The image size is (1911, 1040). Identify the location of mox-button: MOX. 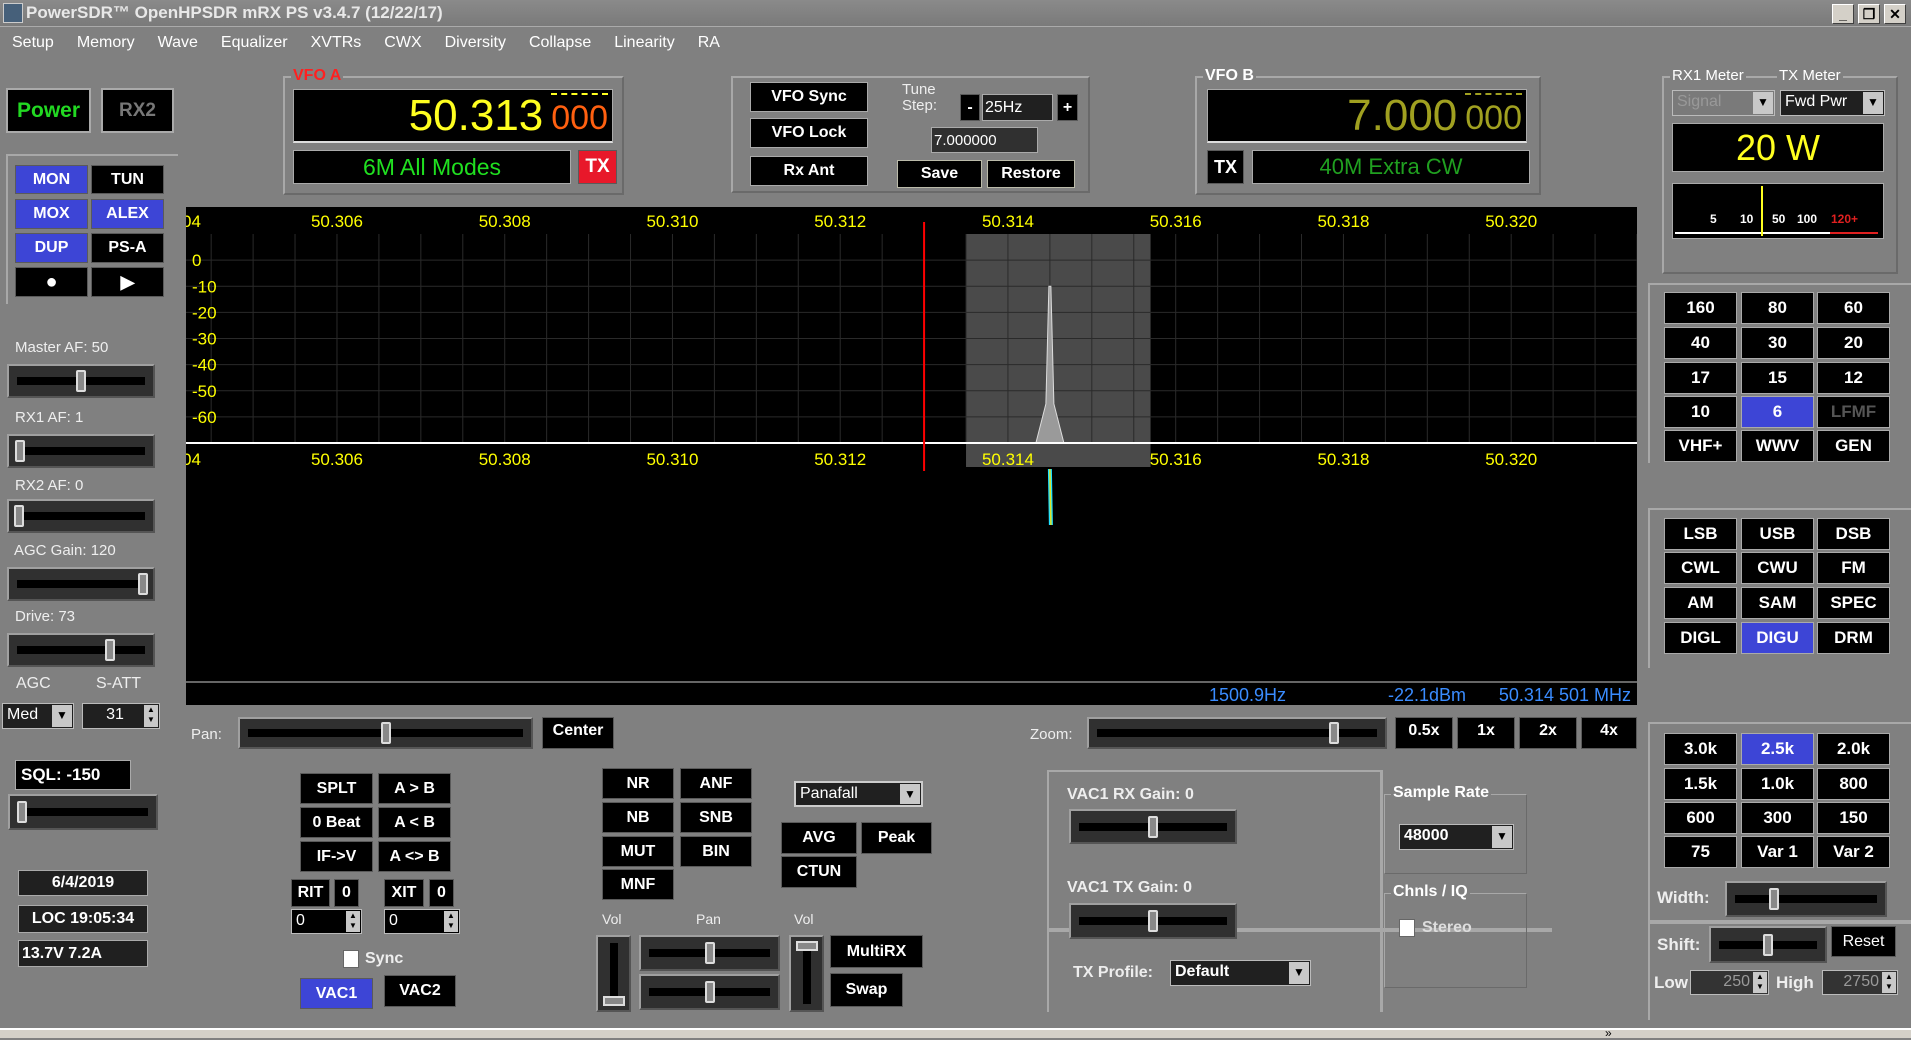
(51, 214).